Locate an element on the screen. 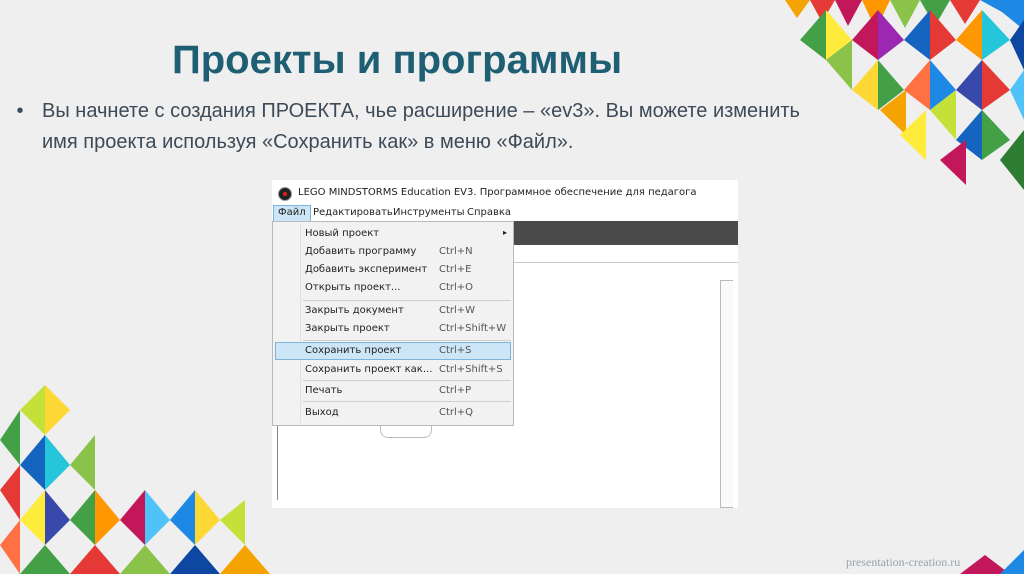  slide-title: Проекты и программы is located at coordinates (397, 60).